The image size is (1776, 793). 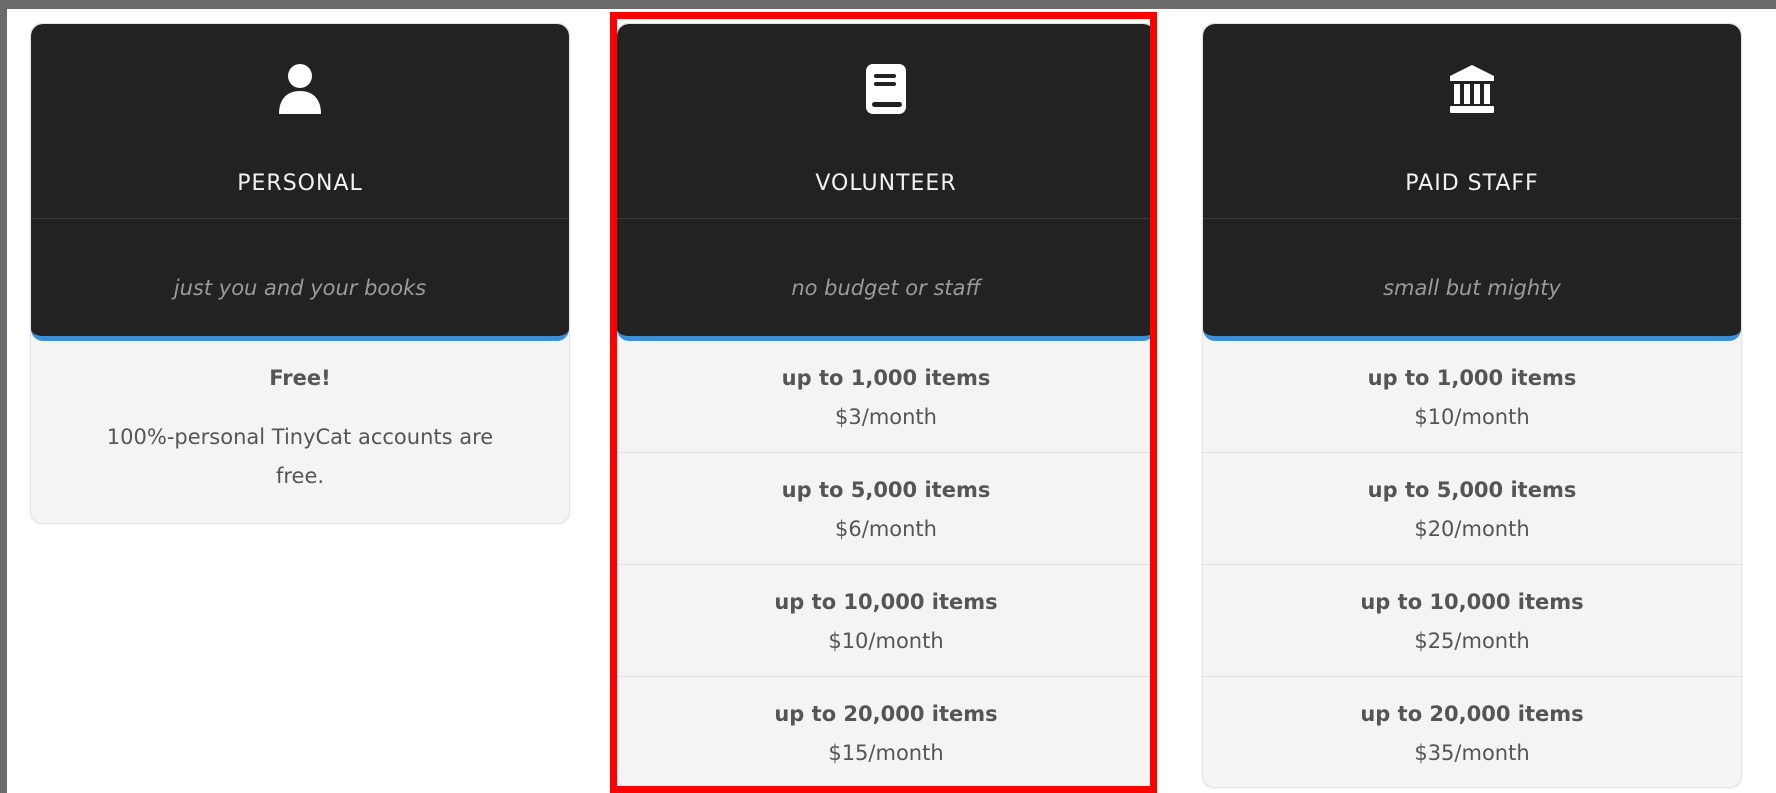 What do you see at coordinates (1472, 714) in the screenshot?
I see `tier-items: up to 20,000 items` at bounding box center [1472, 714].